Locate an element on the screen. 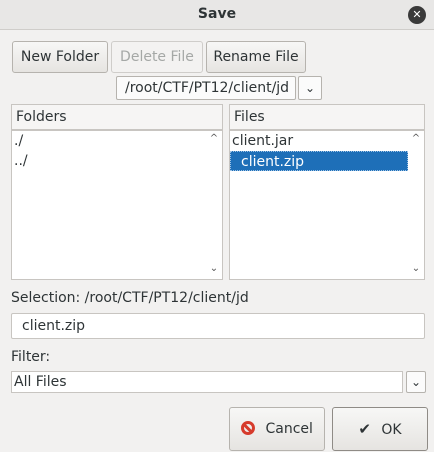 The image size is (434, 452). new-folder-button: New Folder is located at coordinates (60, 57).